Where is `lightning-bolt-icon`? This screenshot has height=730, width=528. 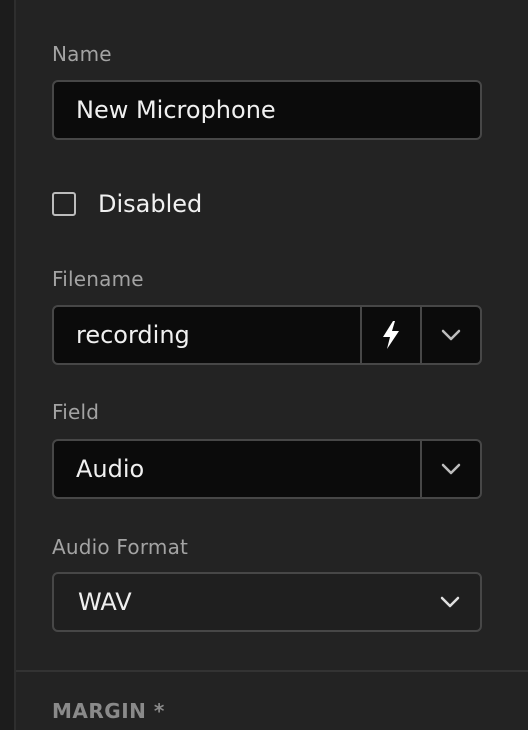
lightning-bolt-icon is located at coordinates (391, 335).